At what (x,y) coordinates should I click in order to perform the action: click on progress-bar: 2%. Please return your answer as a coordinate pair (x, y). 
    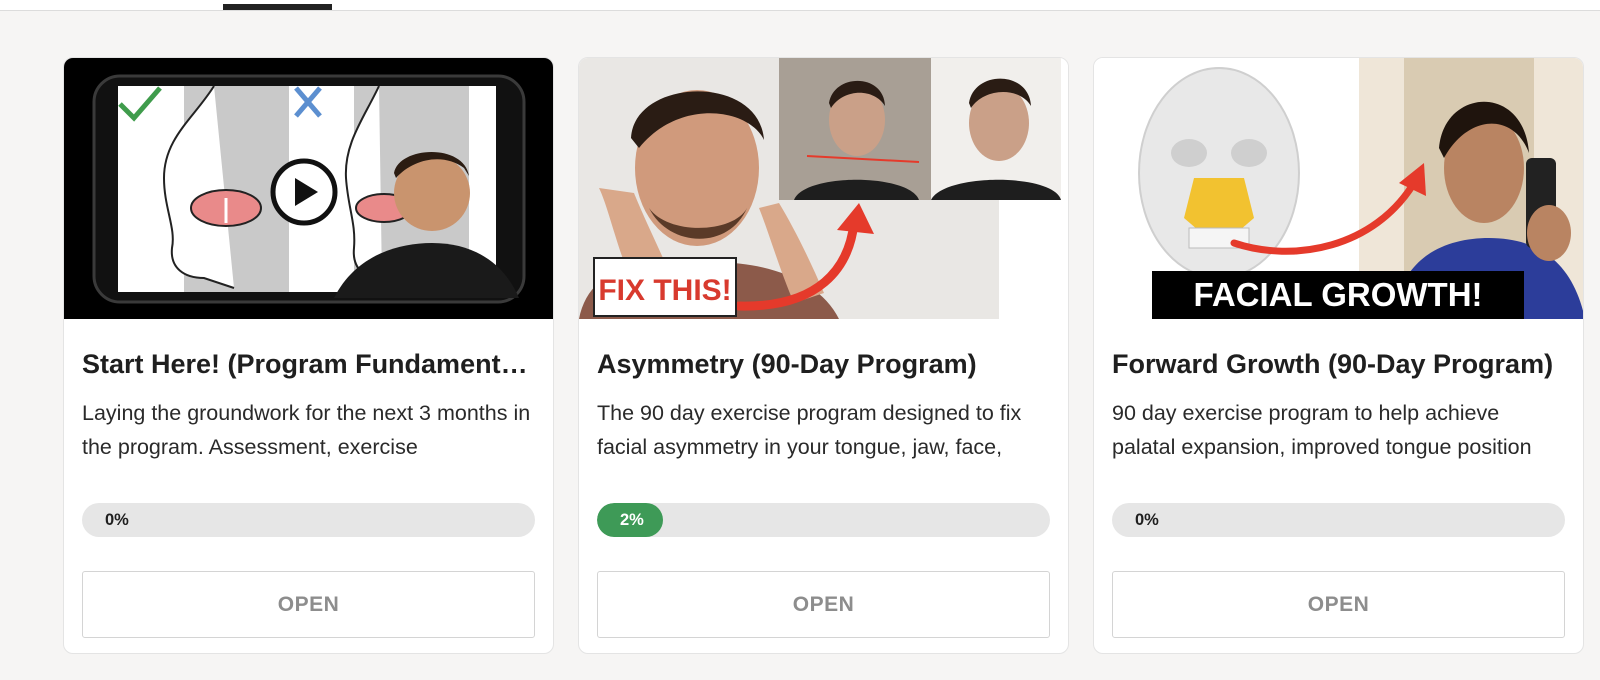
    Looking at the image, I should click on (823, 520).